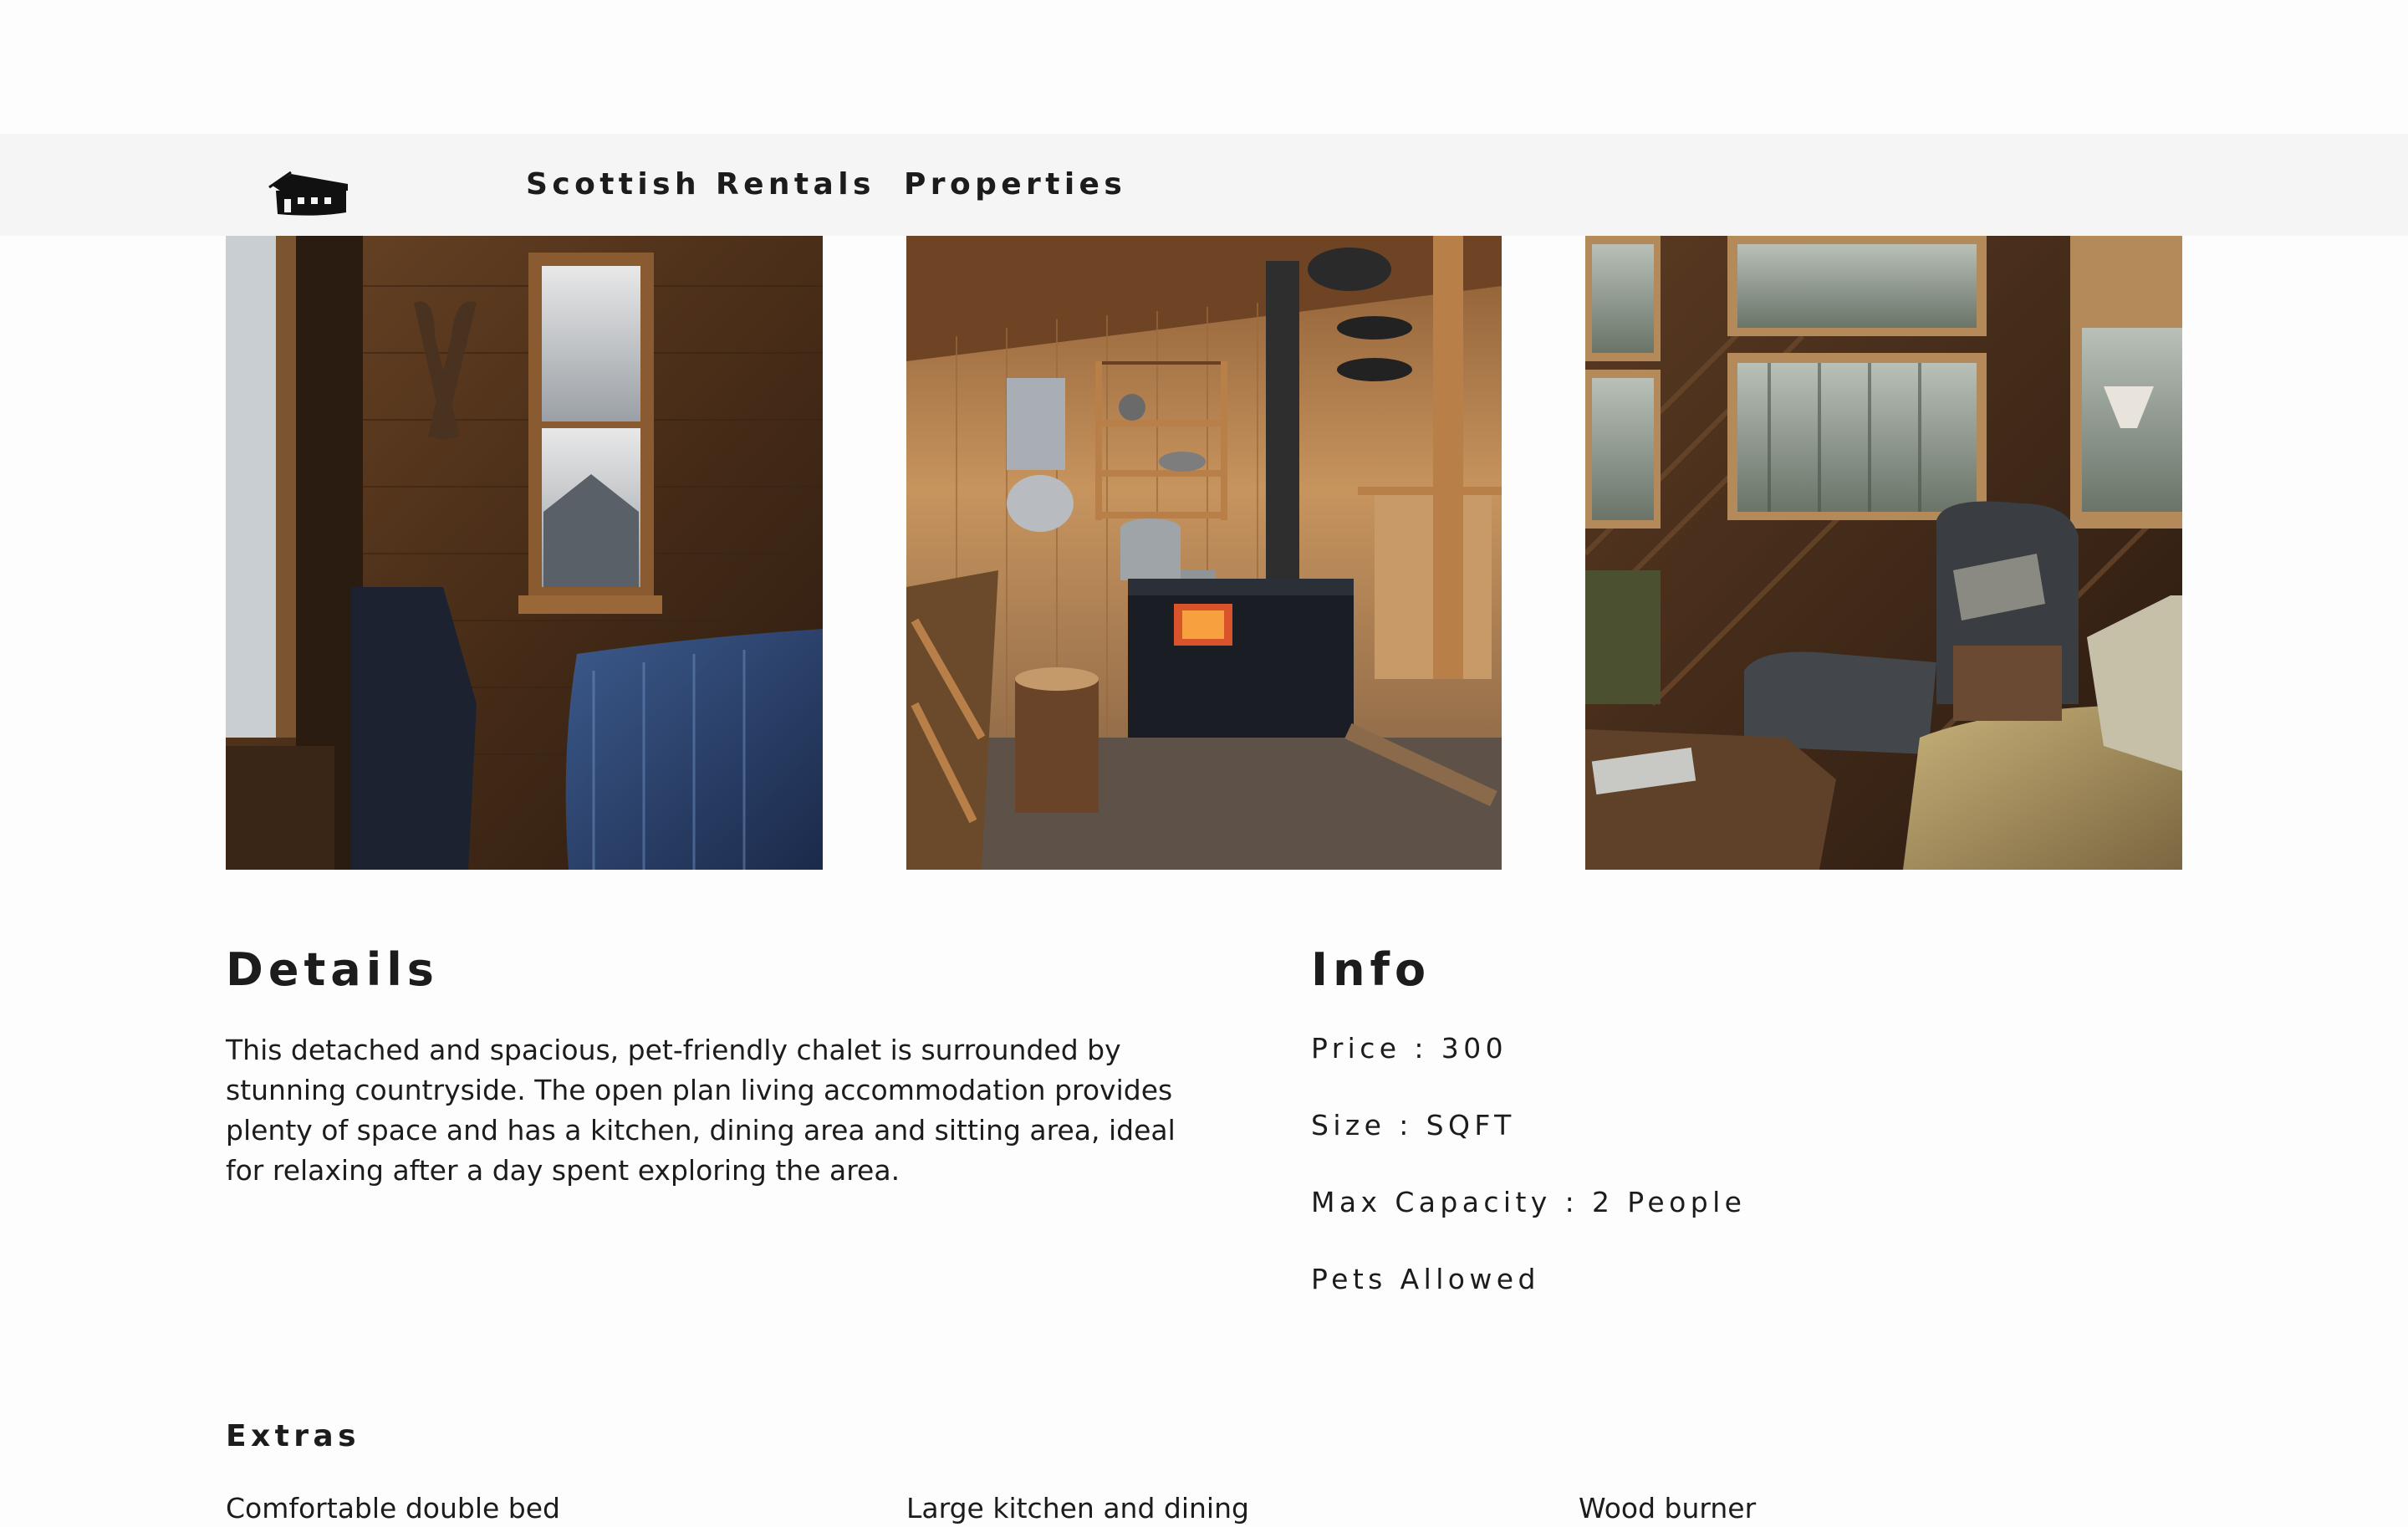 The width and height of the screenshot is (2408, 1527). Describe the element at coordinates (1015, 185) in the screenshot. I see `nav-properties-link: Properties` at that location.